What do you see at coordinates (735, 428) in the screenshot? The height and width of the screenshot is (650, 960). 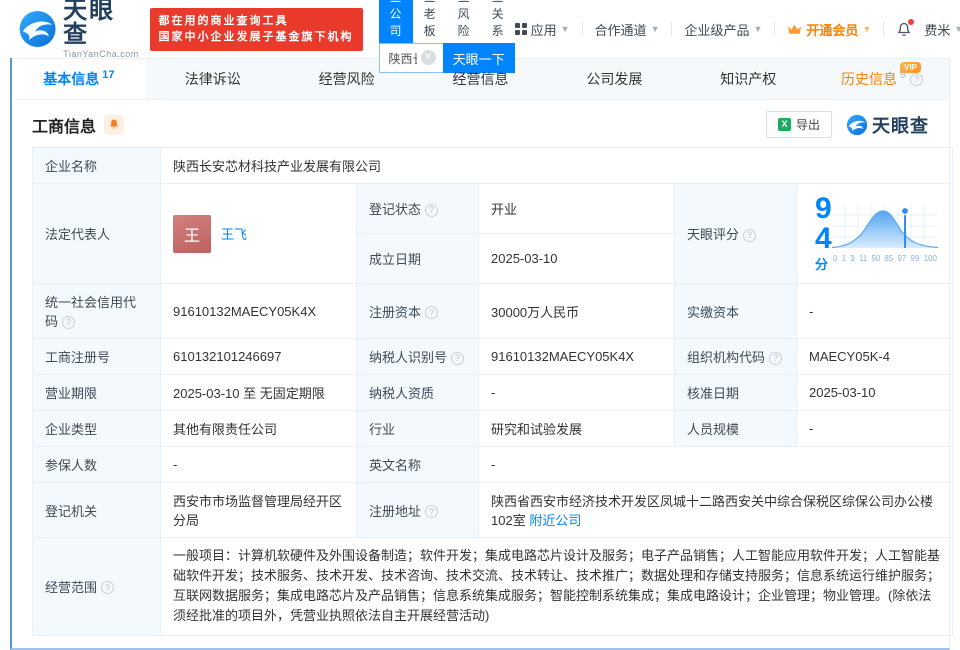 I see `field-label-staff-size: 人员规模` at bounding box center [735, 428].